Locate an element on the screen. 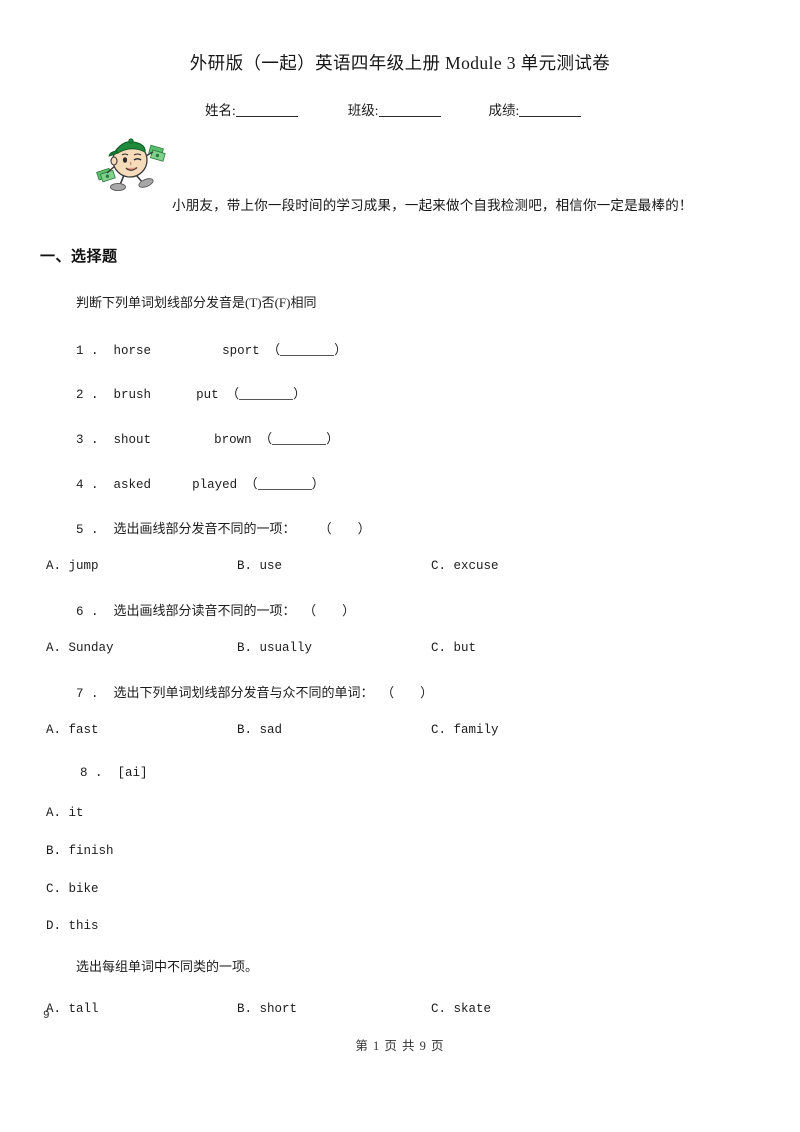 The width and height of the screenshot is (800, 1132). question-6-answer-paren: （） is located at coordinates (329, 609).